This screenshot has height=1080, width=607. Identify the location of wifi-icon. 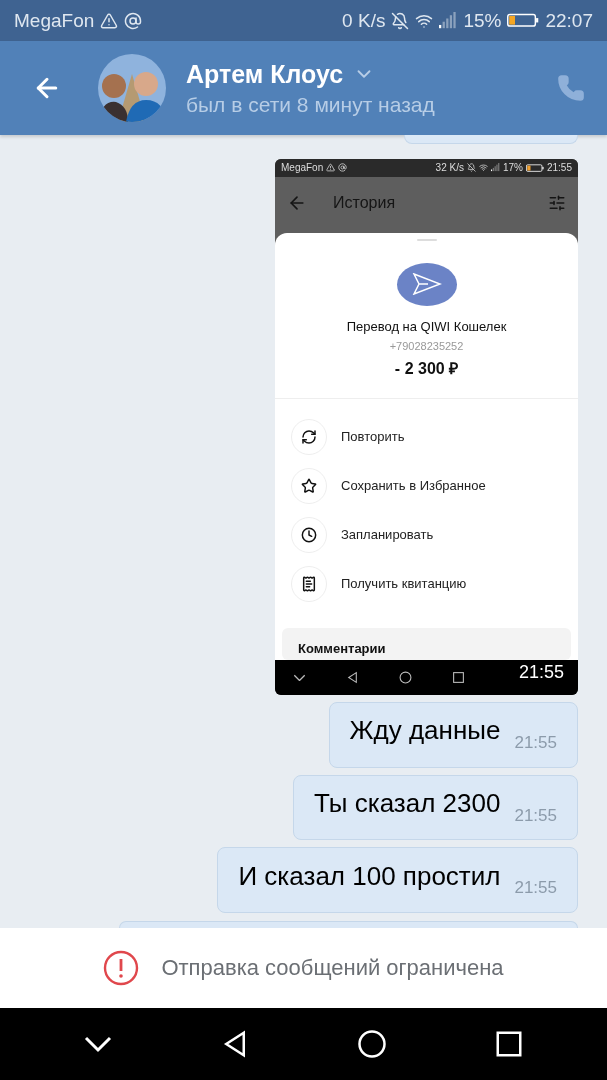
(483, 168).